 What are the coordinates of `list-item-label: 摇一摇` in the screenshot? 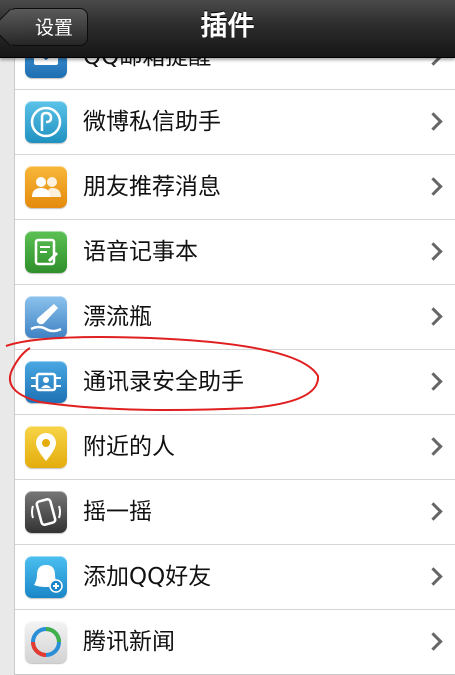 It's located at (117, 512).